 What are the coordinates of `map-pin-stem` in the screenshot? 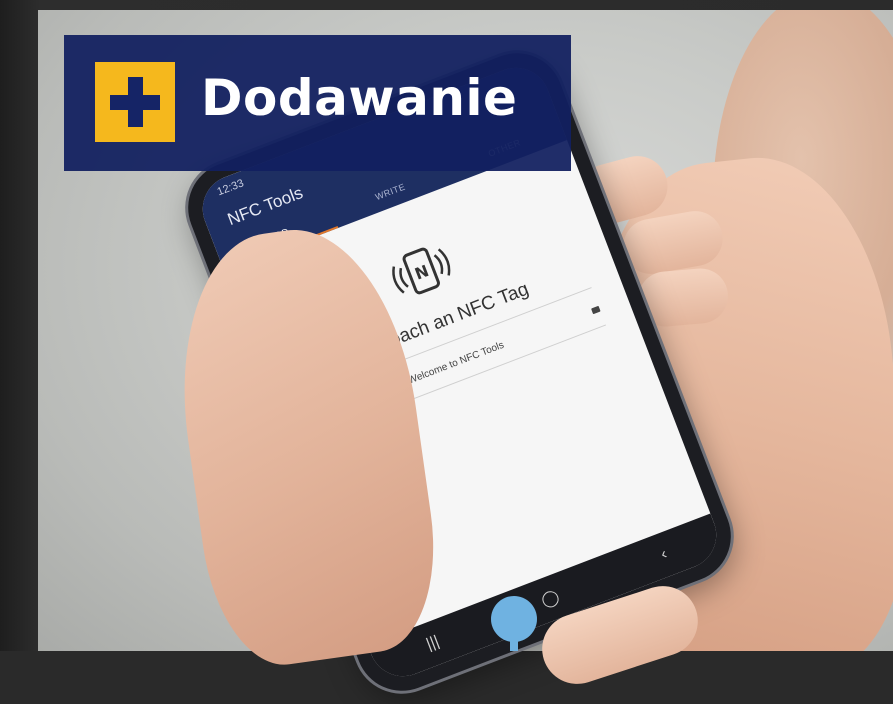 It's located at (514, 643).